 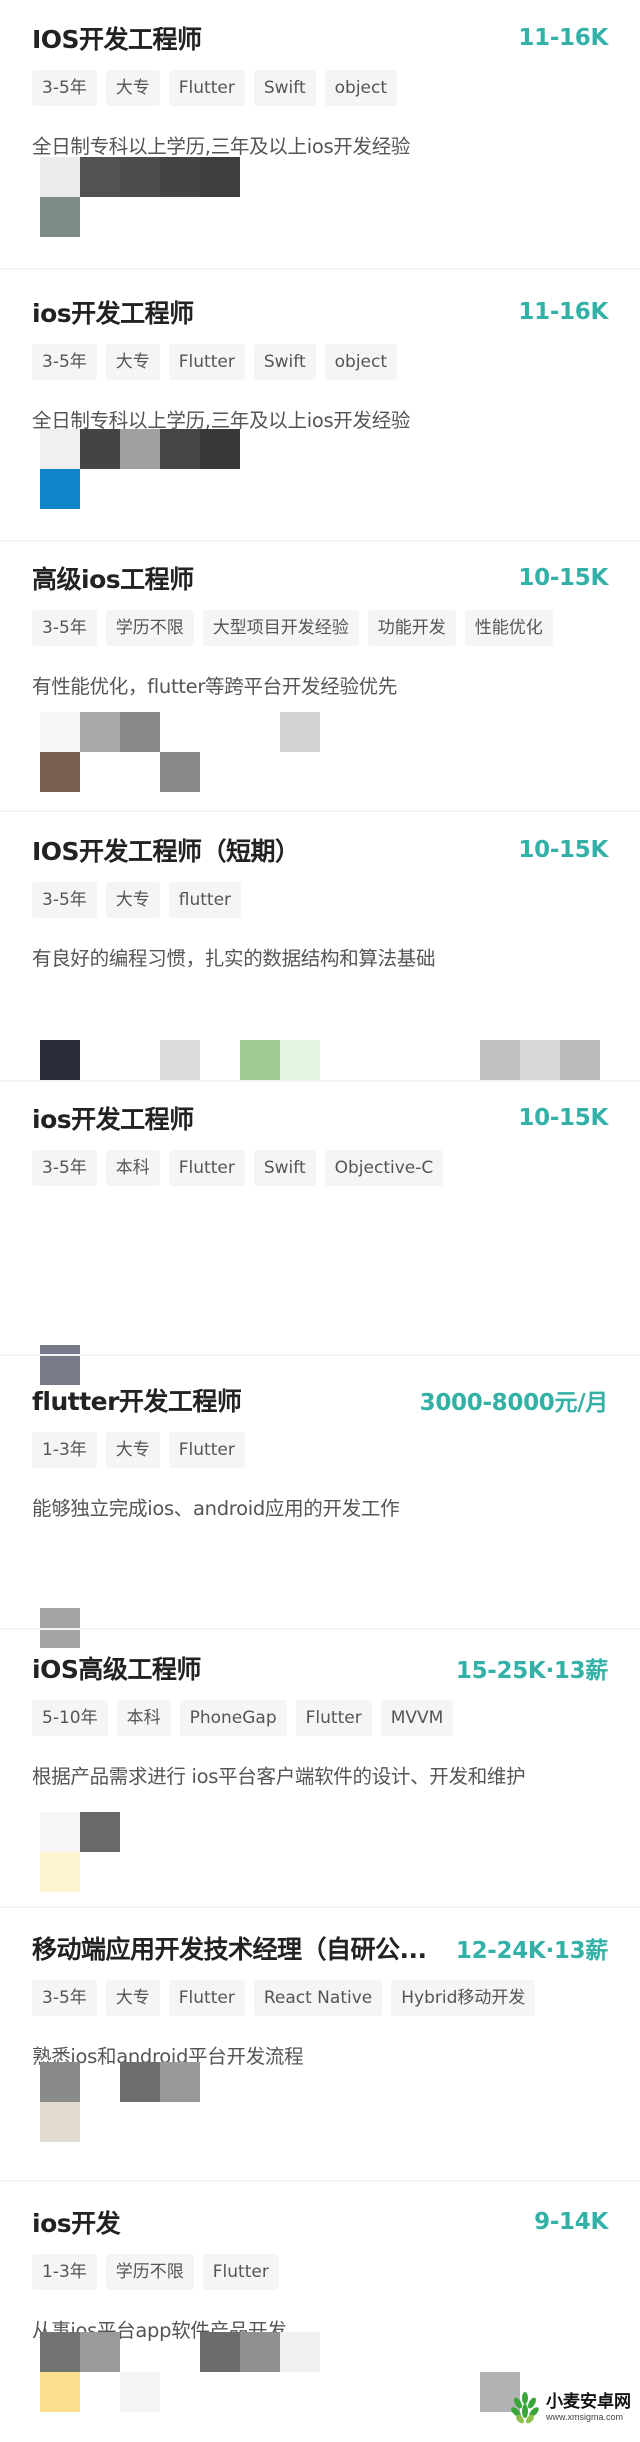 I want to click on job-card-header: 高级ios工程师 10-15K, so click(x=320, y=578).